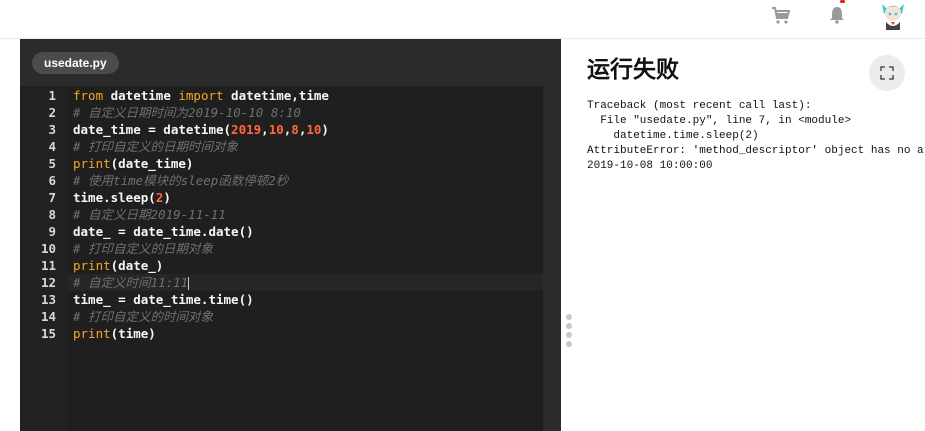 This screenshot has height=431, width=925. Describe the element at coordinates (133, 333) in the screenshot. I see `code-token: (time)` at that location.